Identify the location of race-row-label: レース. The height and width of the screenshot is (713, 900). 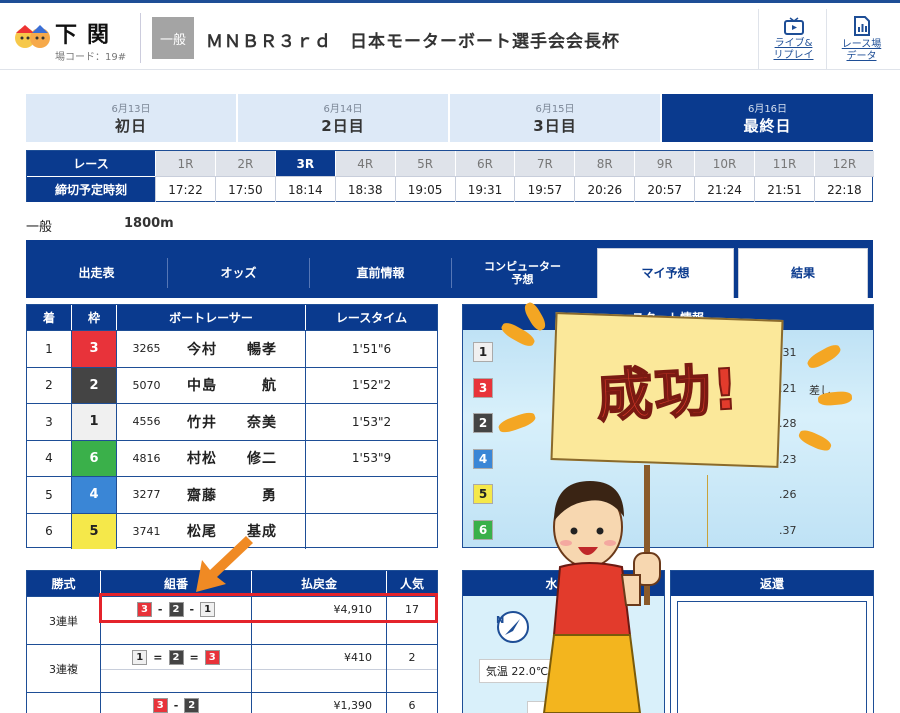
(91, 163).